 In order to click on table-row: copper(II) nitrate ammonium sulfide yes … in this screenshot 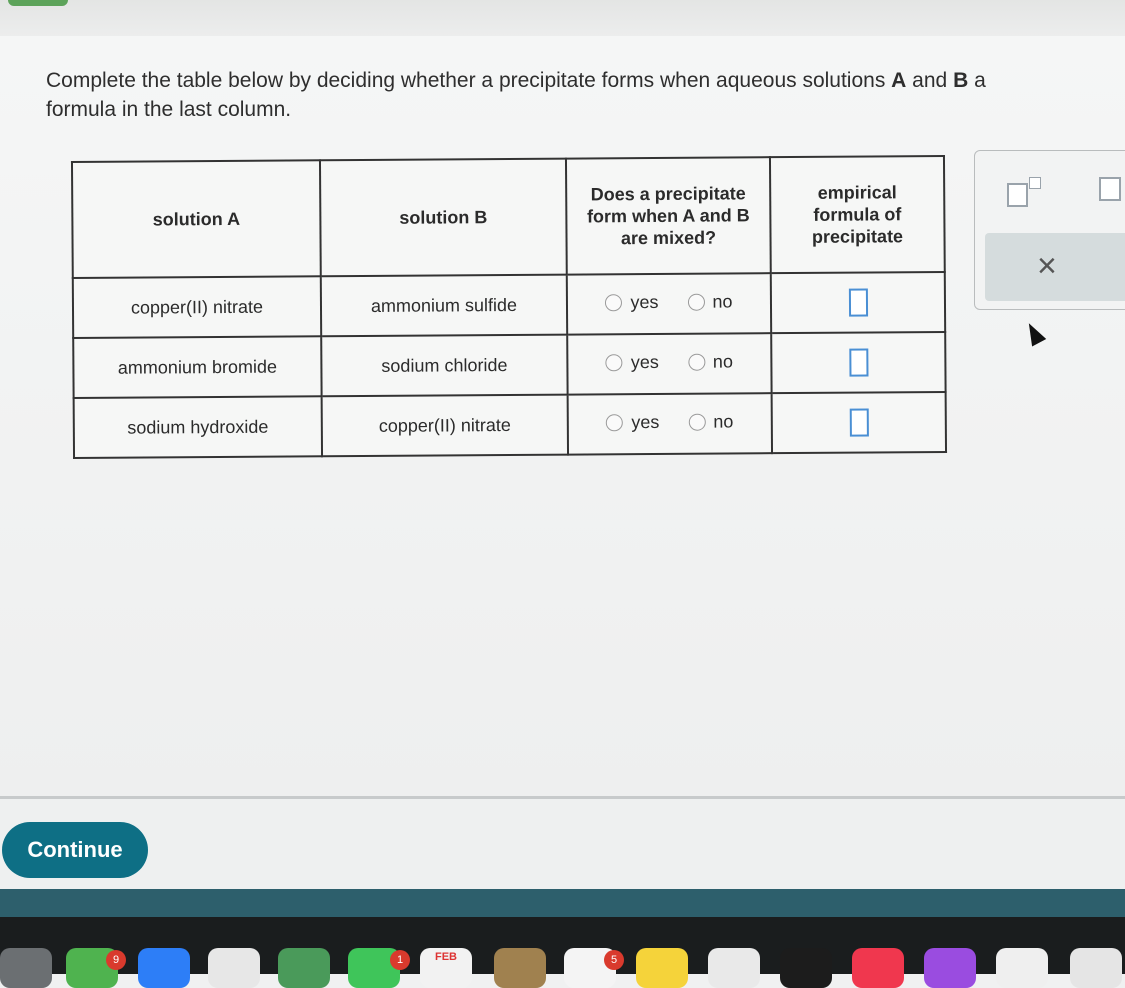, I will do `click(509, 305)`.